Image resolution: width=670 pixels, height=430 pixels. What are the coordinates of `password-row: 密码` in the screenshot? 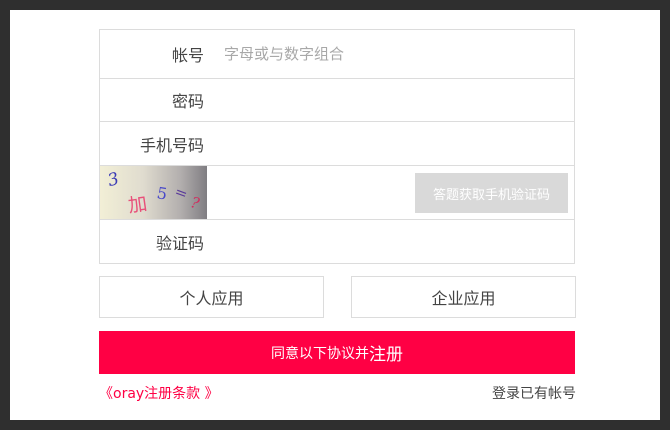 It's located at (337, 100).